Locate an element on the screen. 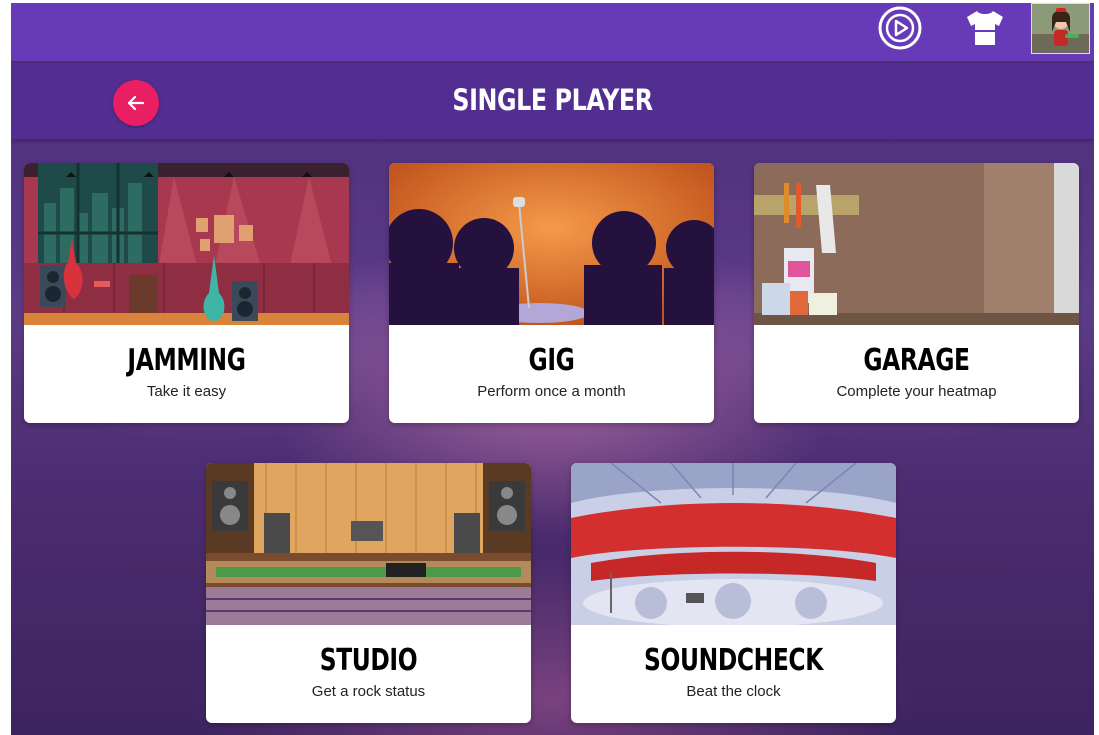  avatar-image is located at coordinates (1060, 28).